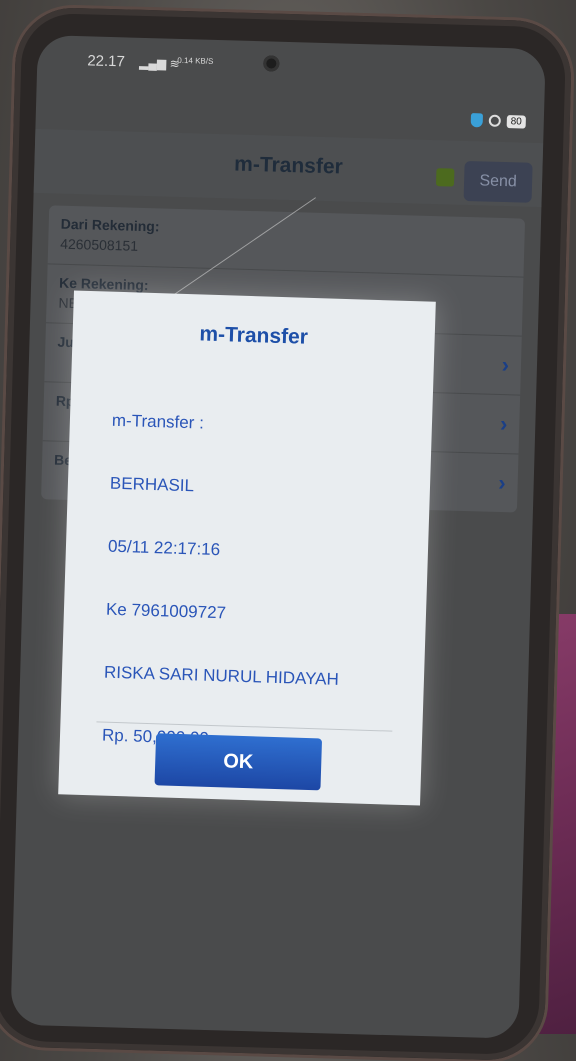 Image resolution: width=576 pixels, height=1061 pixels. Describe the element at coordinates (445, 177) in the screenshot. I see `status-indicator` at that location.